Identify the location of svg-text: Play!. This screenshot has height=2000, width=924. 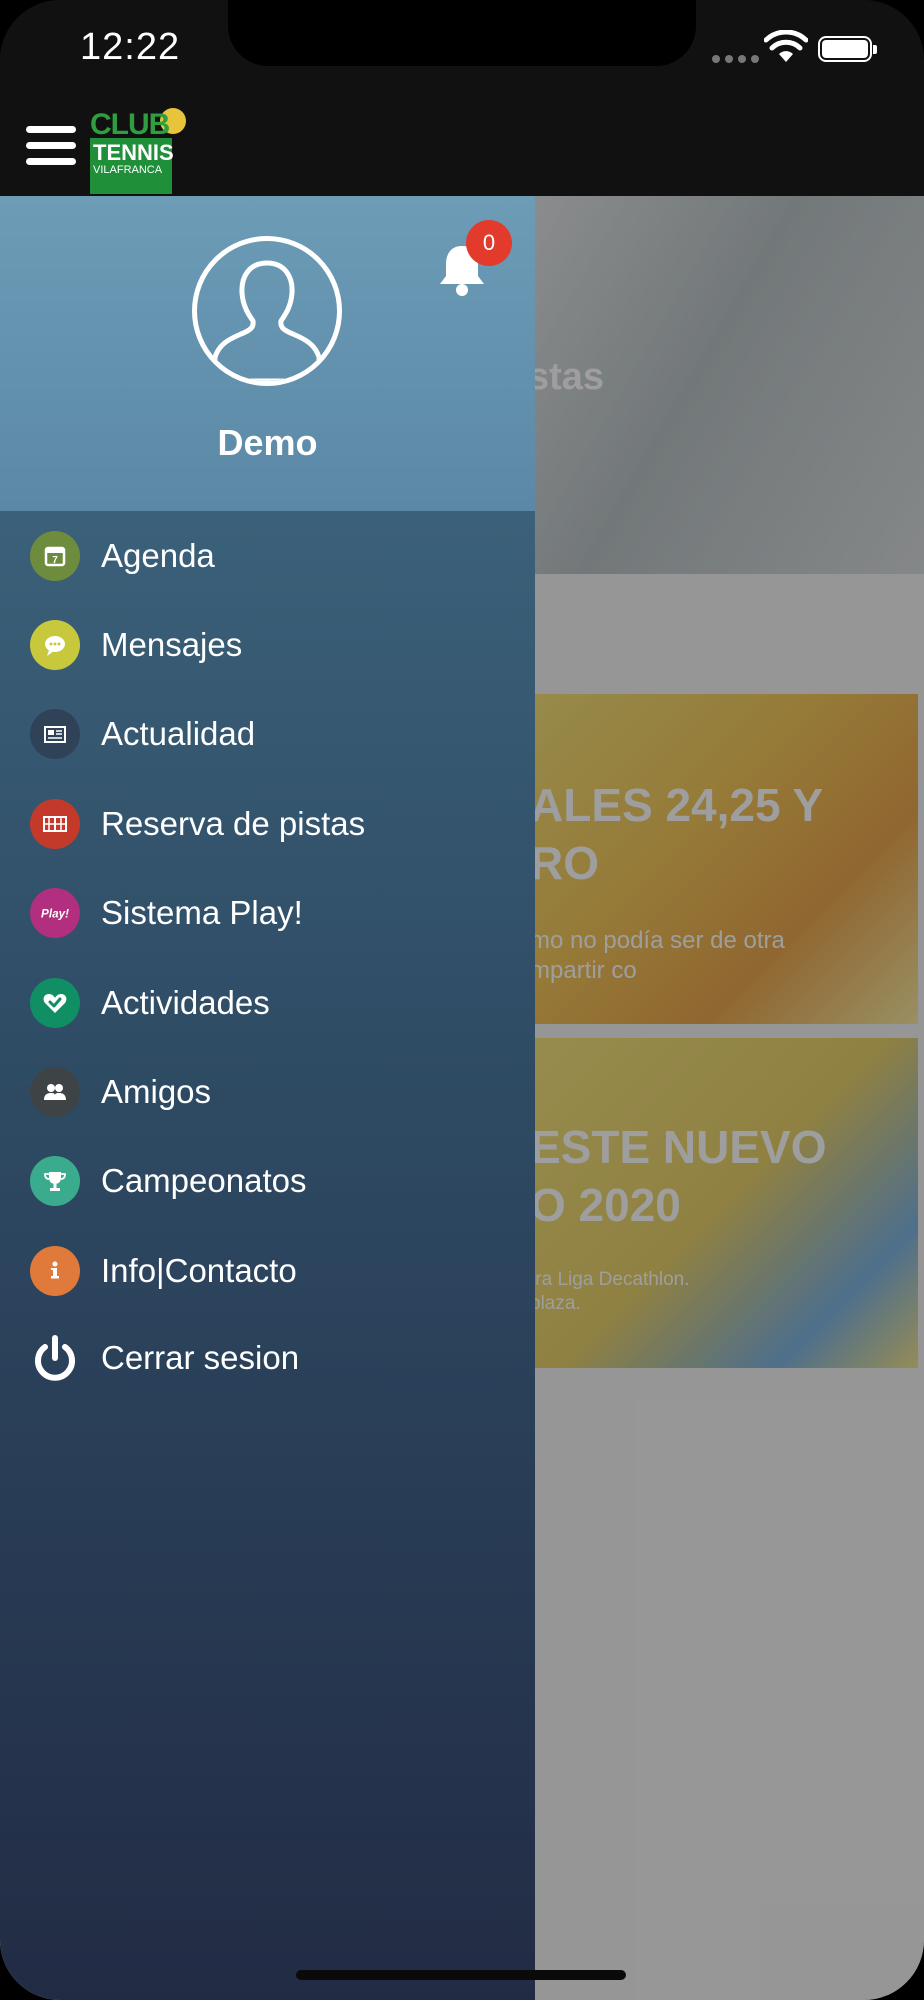
(55, 914).